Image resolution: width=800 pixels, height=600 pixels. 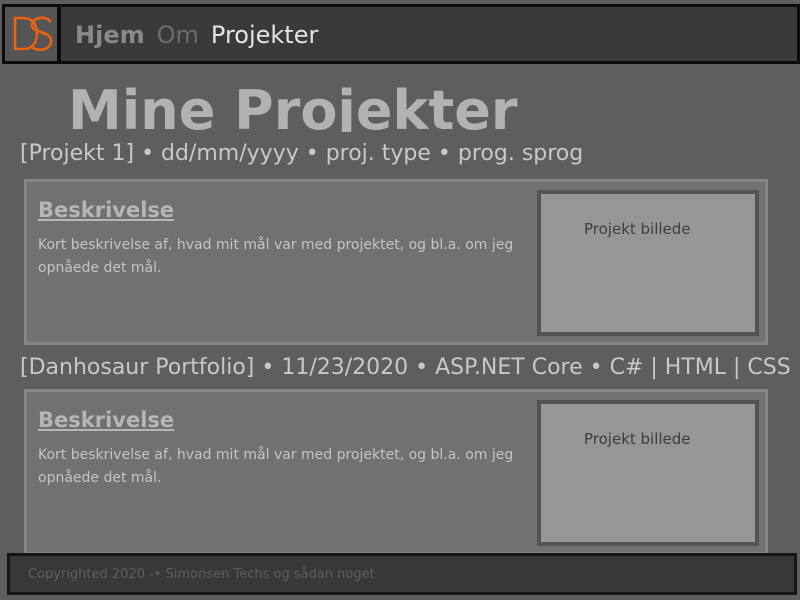 I want to click on main-nav: Hjem Om Projekter, so click(x=202, y=35).